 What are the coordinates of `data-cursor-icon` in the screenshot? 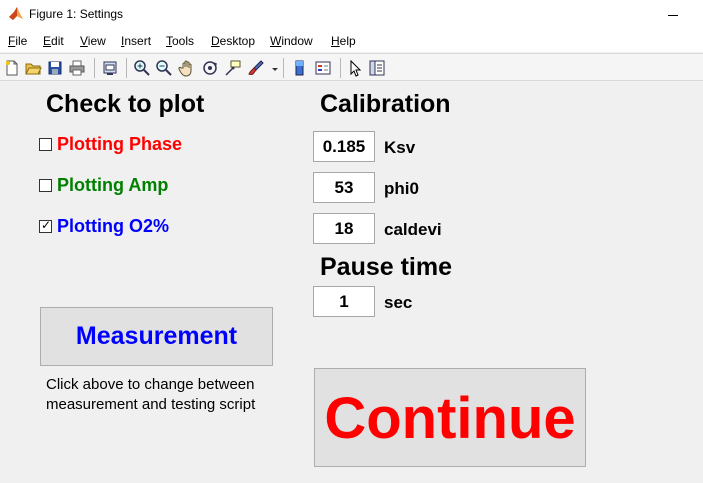 It's located at (233, 68).